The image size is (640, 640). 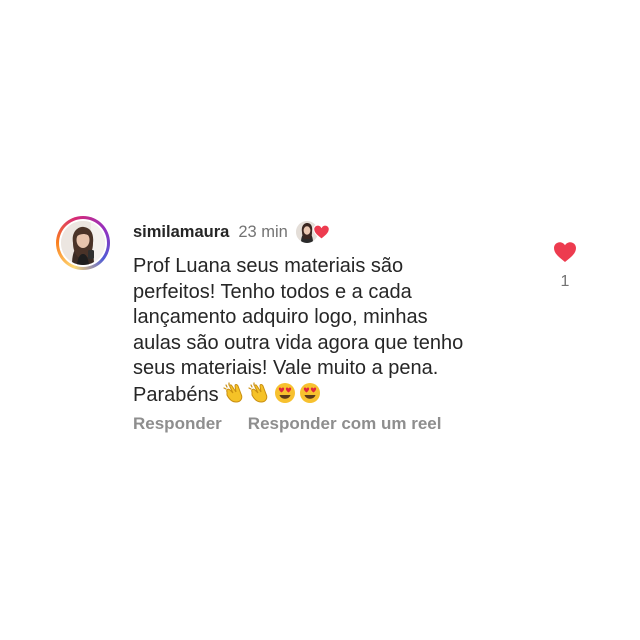 I want to click on avatar-image, so click(x=83, y=243).